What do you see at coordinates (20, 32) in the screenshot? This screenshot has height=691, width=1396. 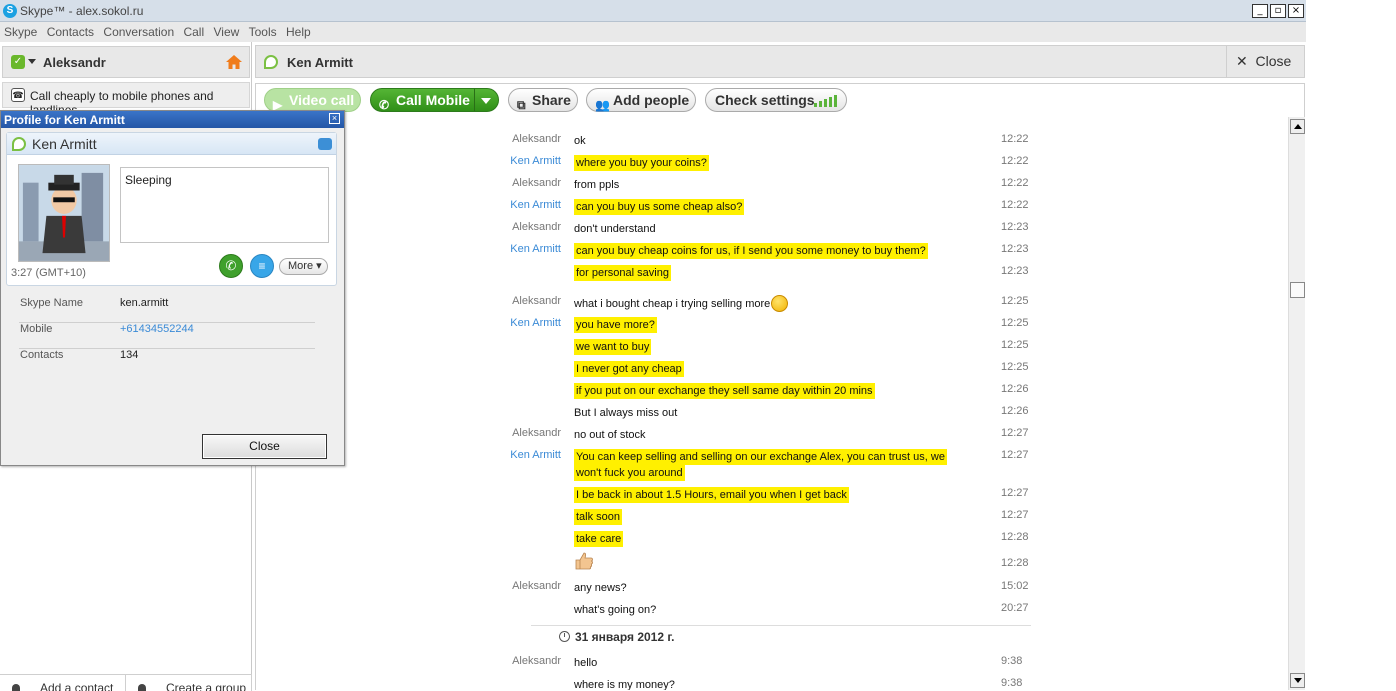 I see `menu-skype: Skype` at bounding box center [20, 32].